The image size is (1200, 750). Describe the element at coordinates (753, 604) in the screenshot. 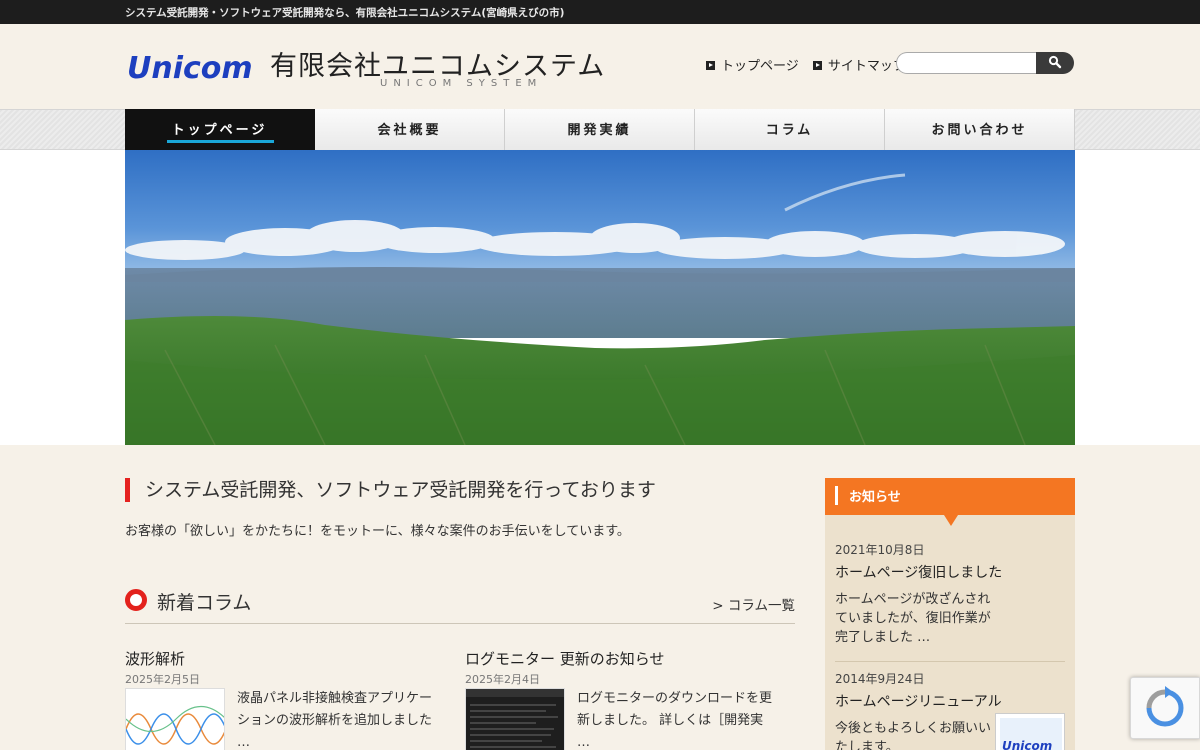

I see `column-list-link: > コラム一覧` at that location.